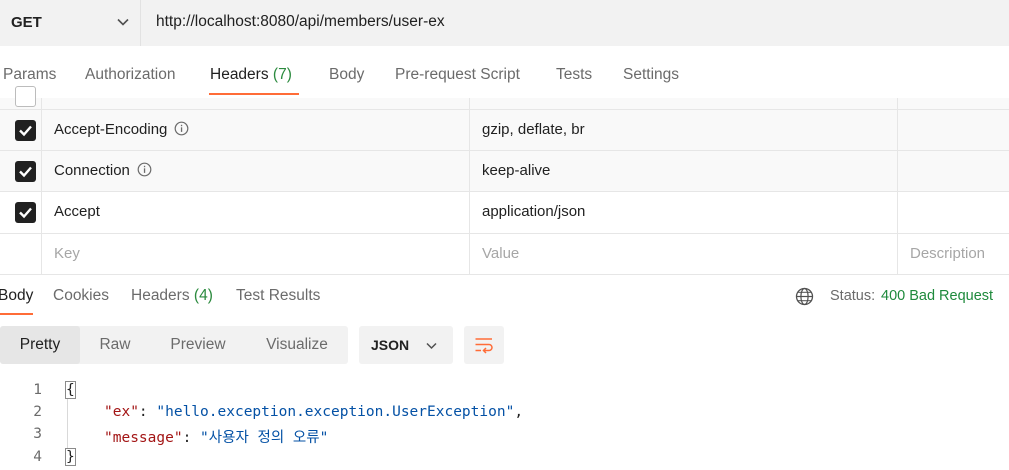 The width and height of the screenshot is (1009, 470). What do you see at coordinates (92, 170) in the screenshot?
I see `header-key: Connection` at bounding box center [92, 170].